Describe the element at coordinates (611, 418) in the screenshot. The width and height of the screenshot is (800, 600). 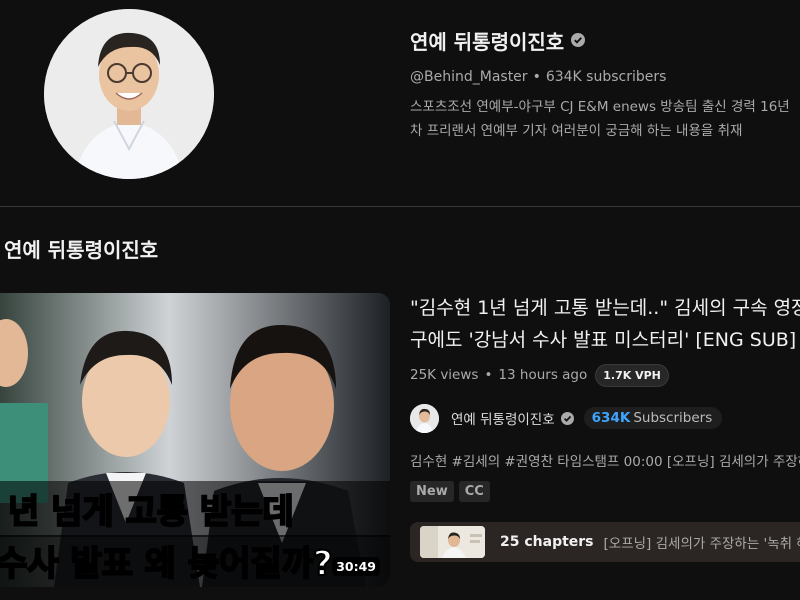
I see `owner-subscriber-count: 634K` at that location.